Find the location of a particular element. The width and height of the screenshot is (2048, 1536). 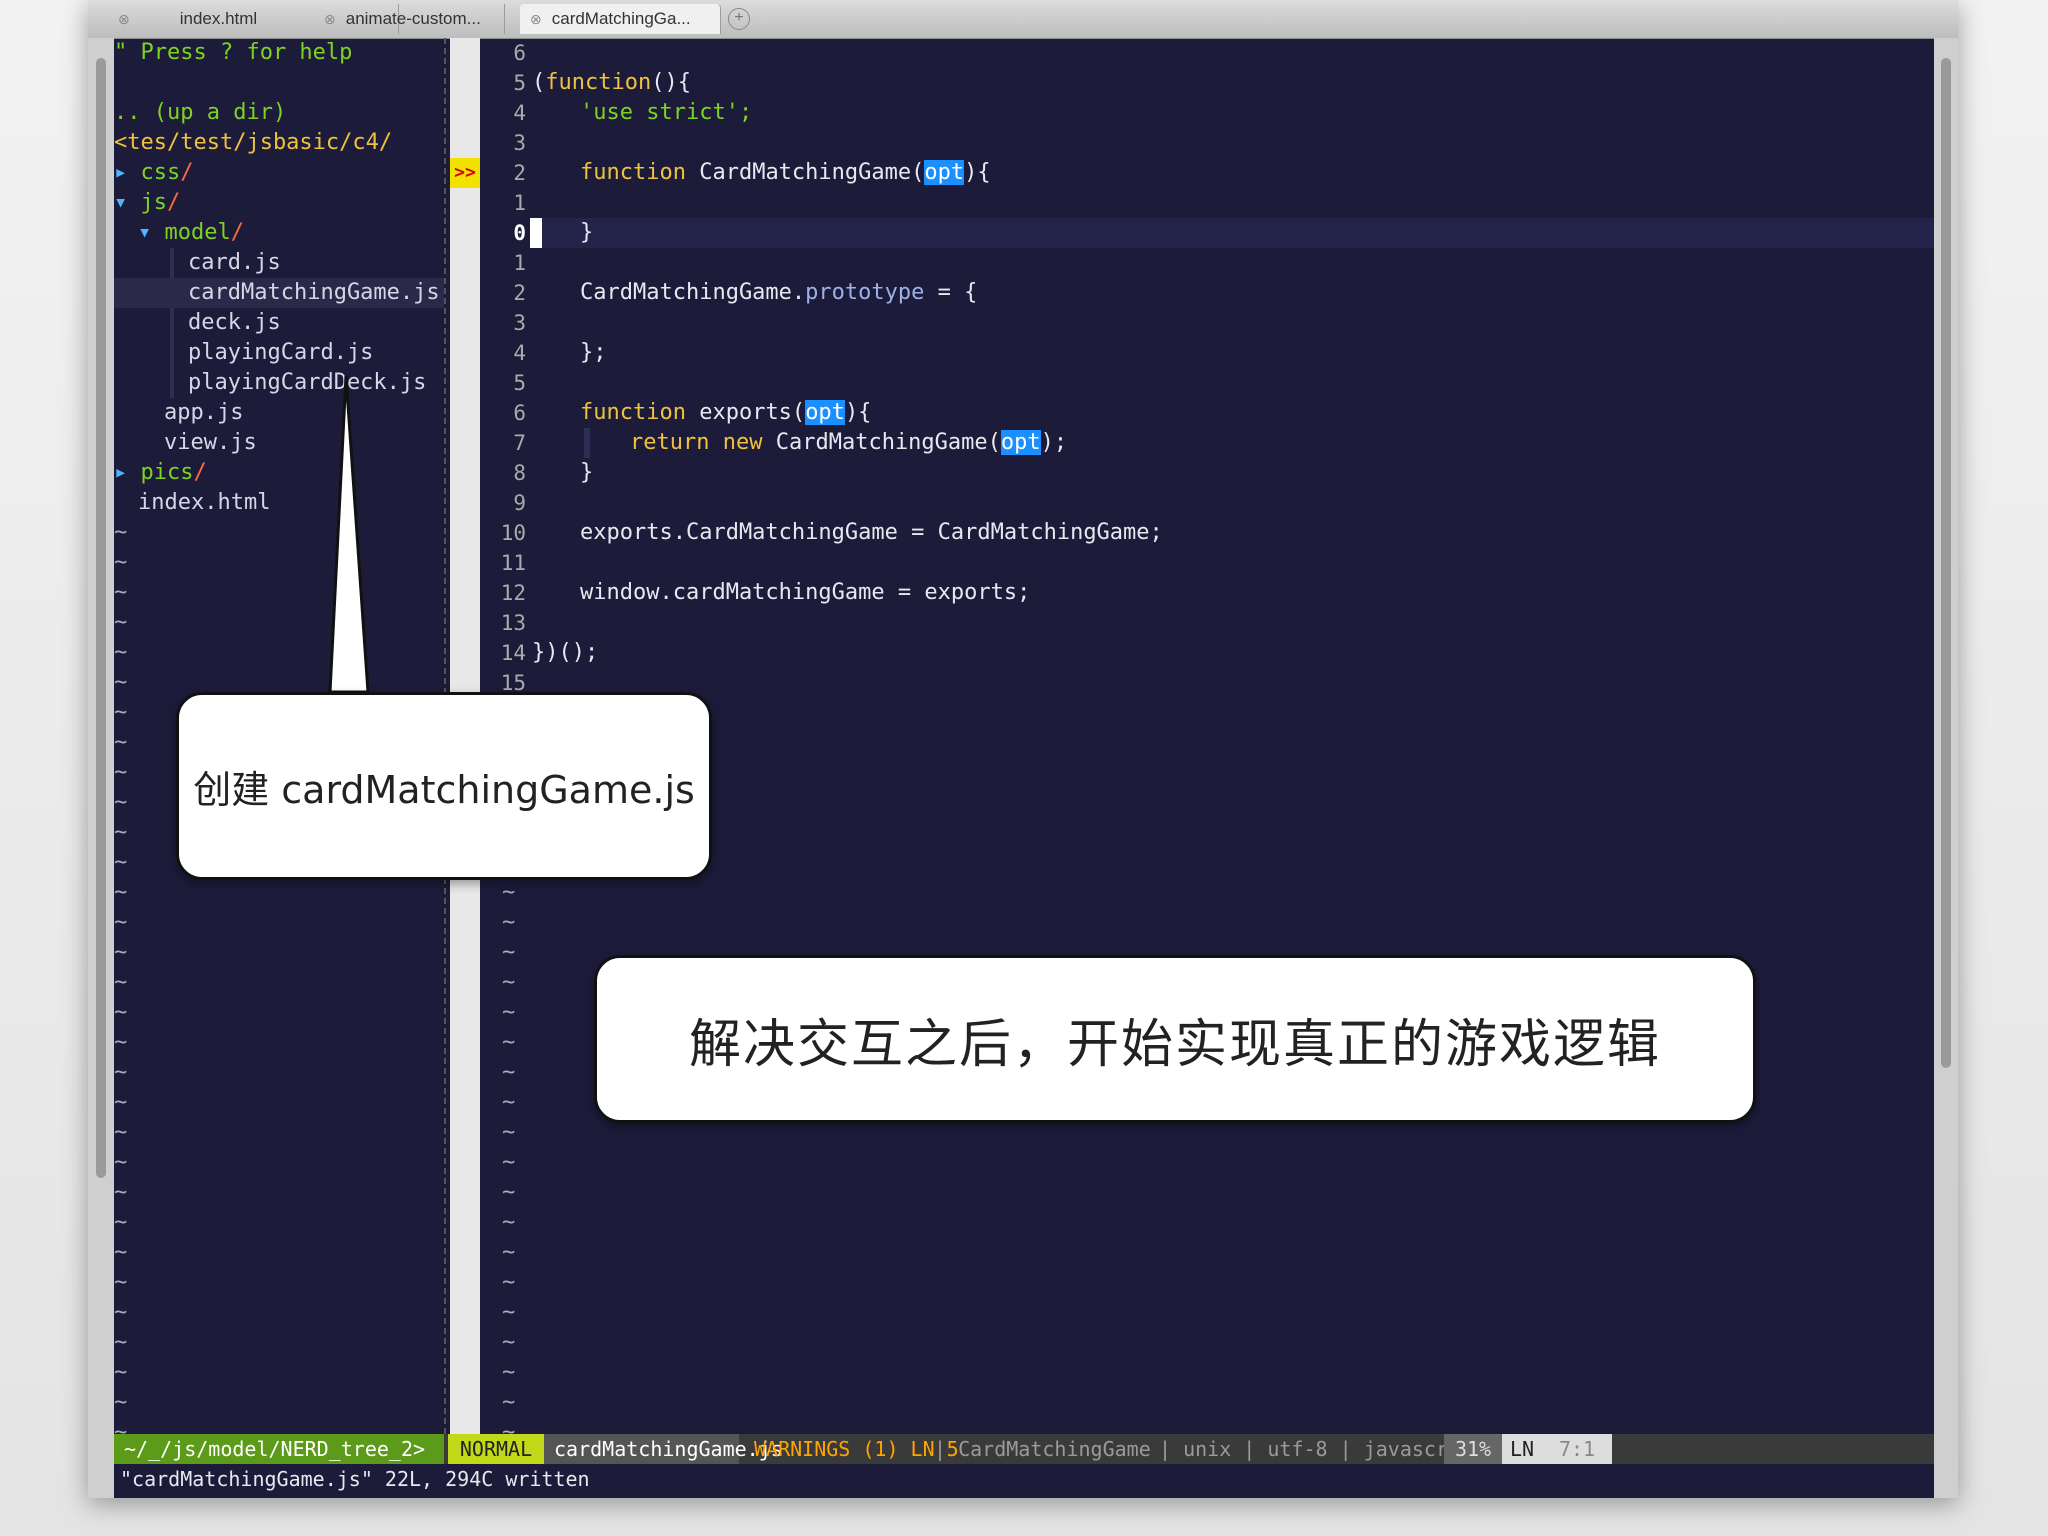

tree-file-app: app.js is located at coordinates (203, 413).